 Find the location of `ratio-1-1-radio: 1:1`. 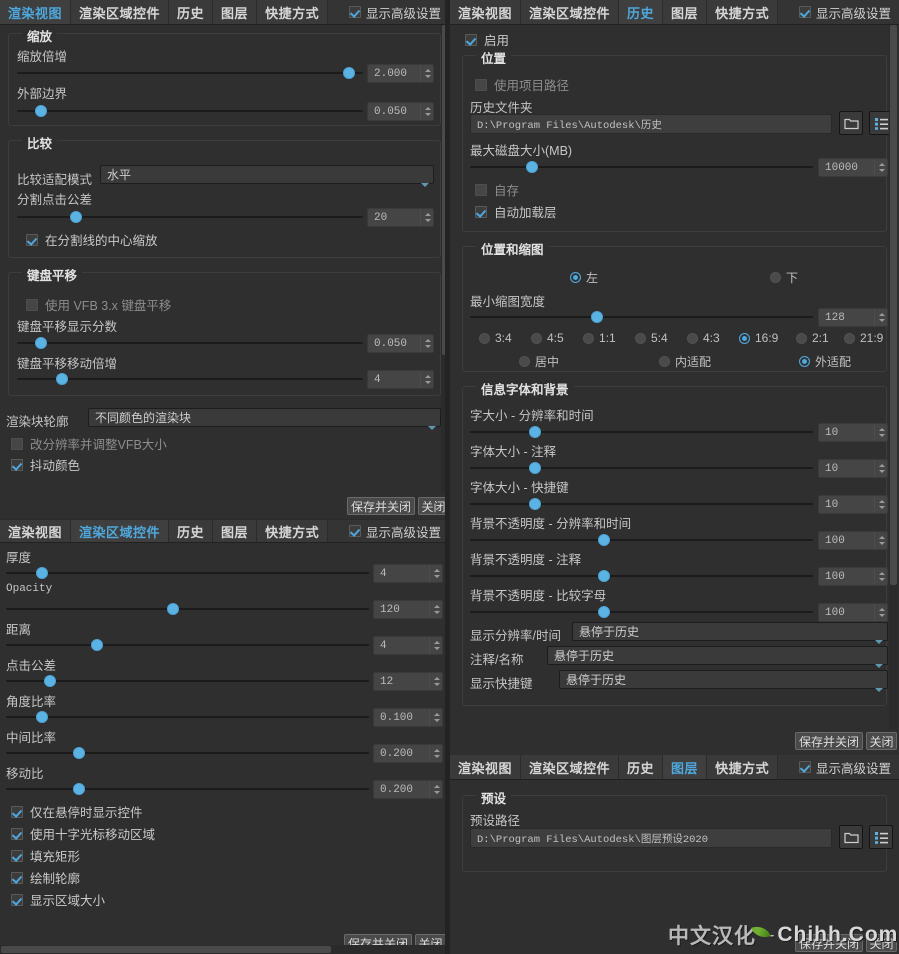

ratio-1-1-radio: 1:1 is located at coordinates (599, 338).